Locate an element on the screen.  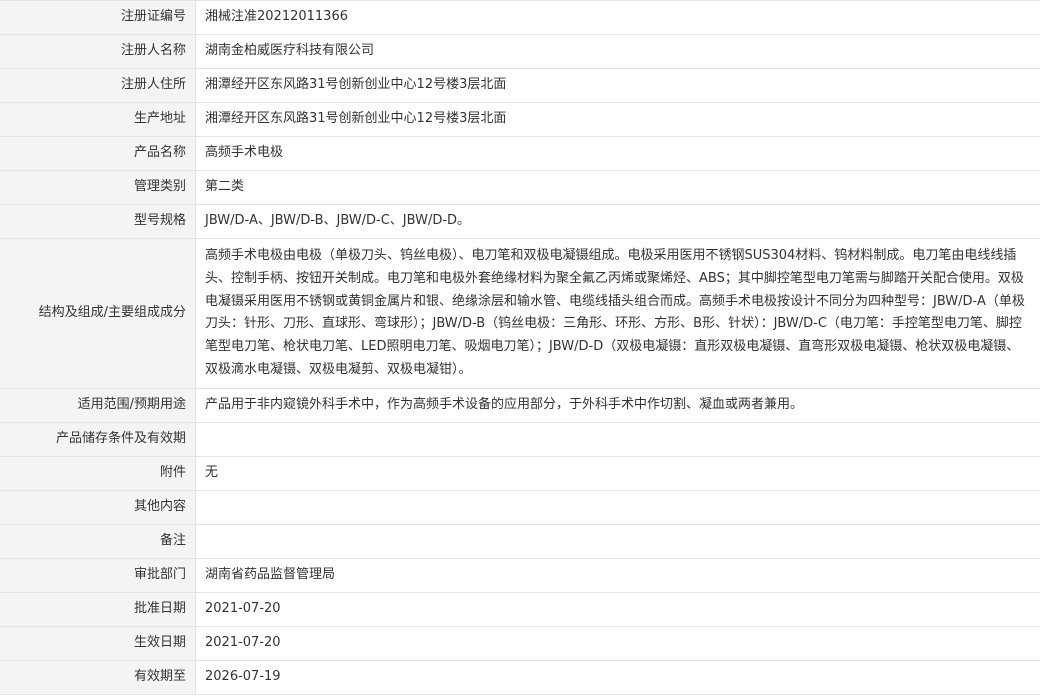
table-row: 产品储存条件及有效期 is located at coordinates (520, 439).